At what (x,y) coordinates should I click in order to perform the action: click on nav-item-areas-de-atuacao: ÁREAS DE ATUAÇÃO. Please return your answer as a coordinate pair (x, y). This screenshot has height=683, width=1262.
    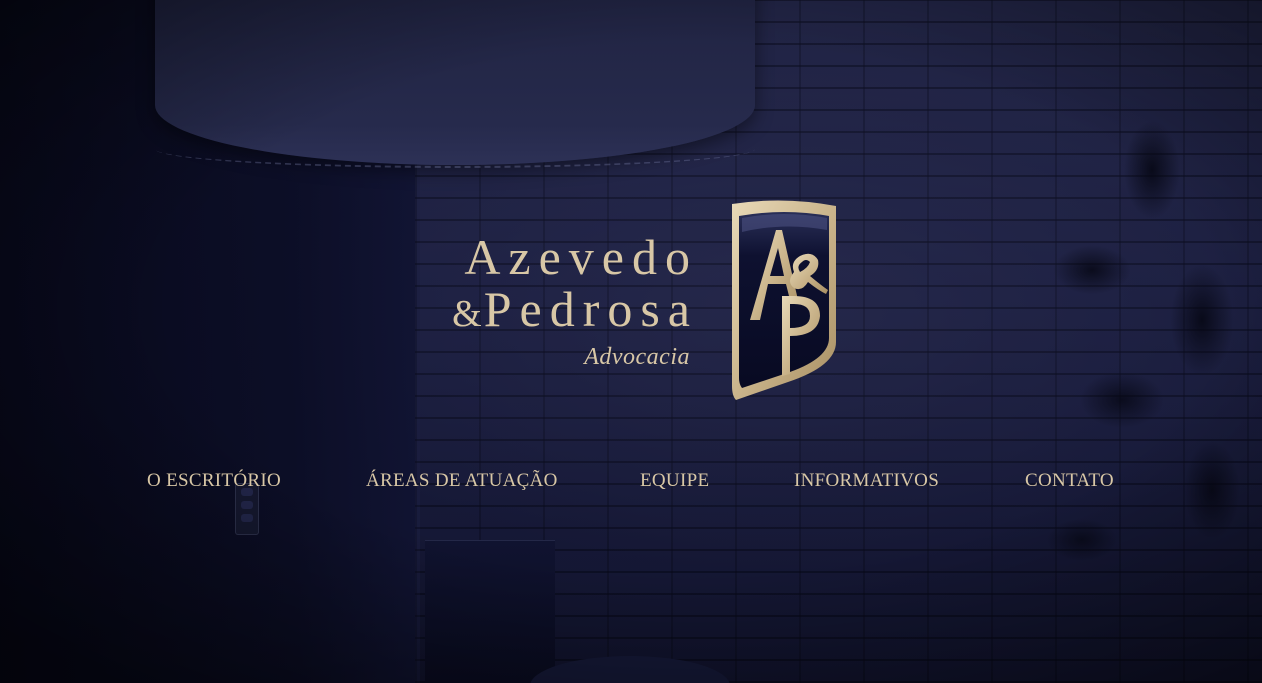
    Looking at the image, I should click on (462, 481).